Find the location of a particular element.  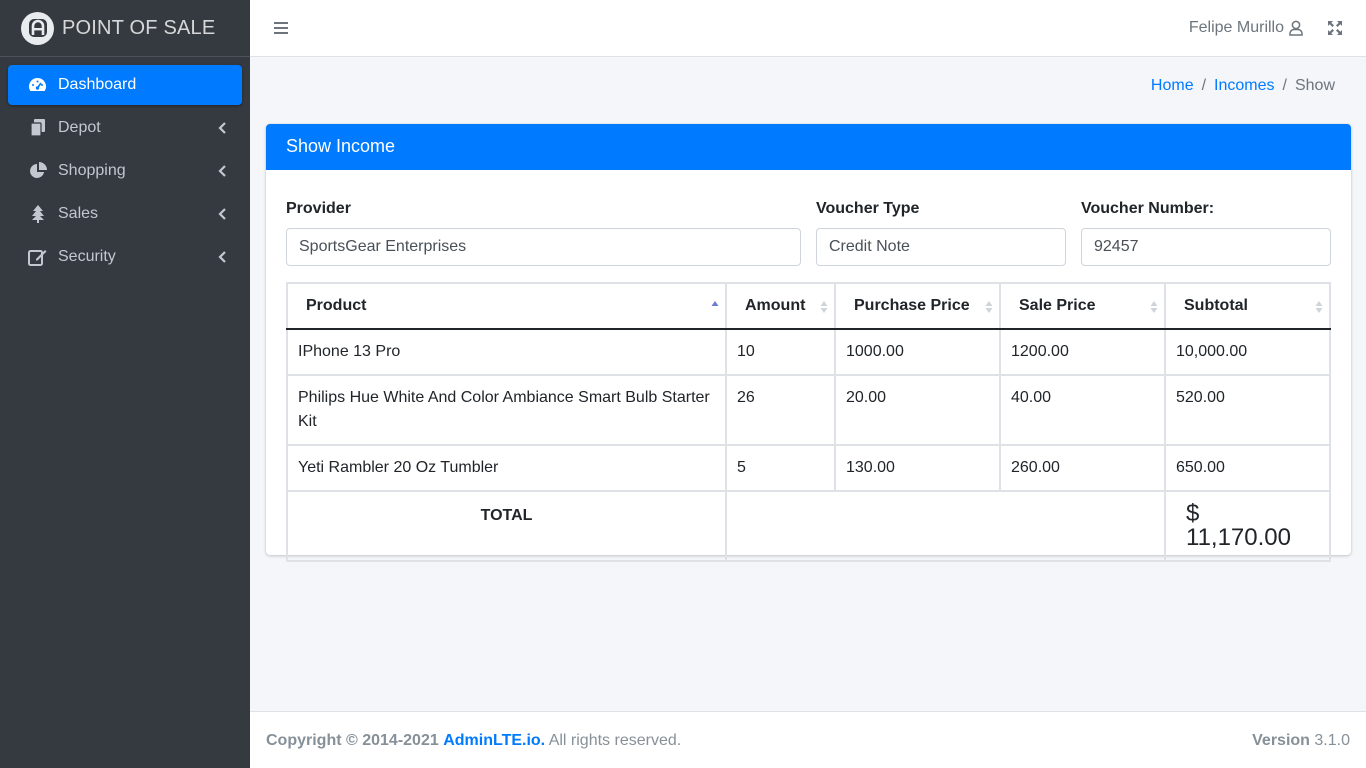

column-header-subtotal: Subtotal is located at coordinates (1247, 306).